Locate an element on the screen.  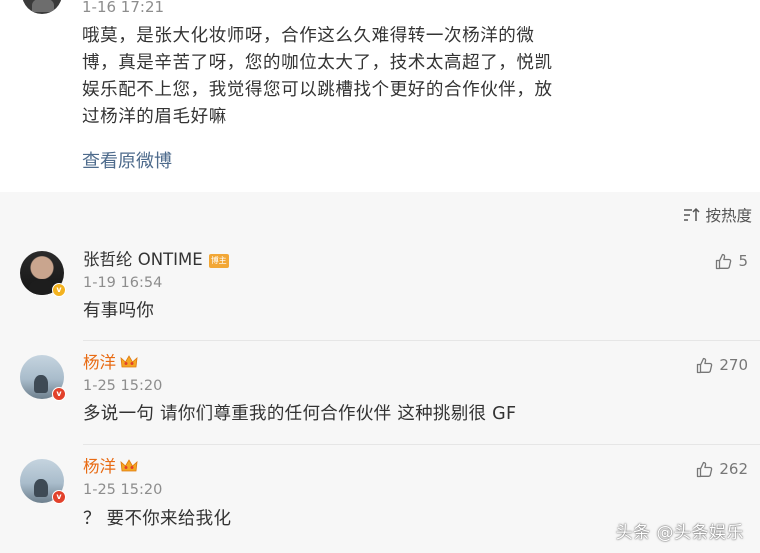
source-watermark: 头条 @头条娱乐 is located at coordinates (679, 533).